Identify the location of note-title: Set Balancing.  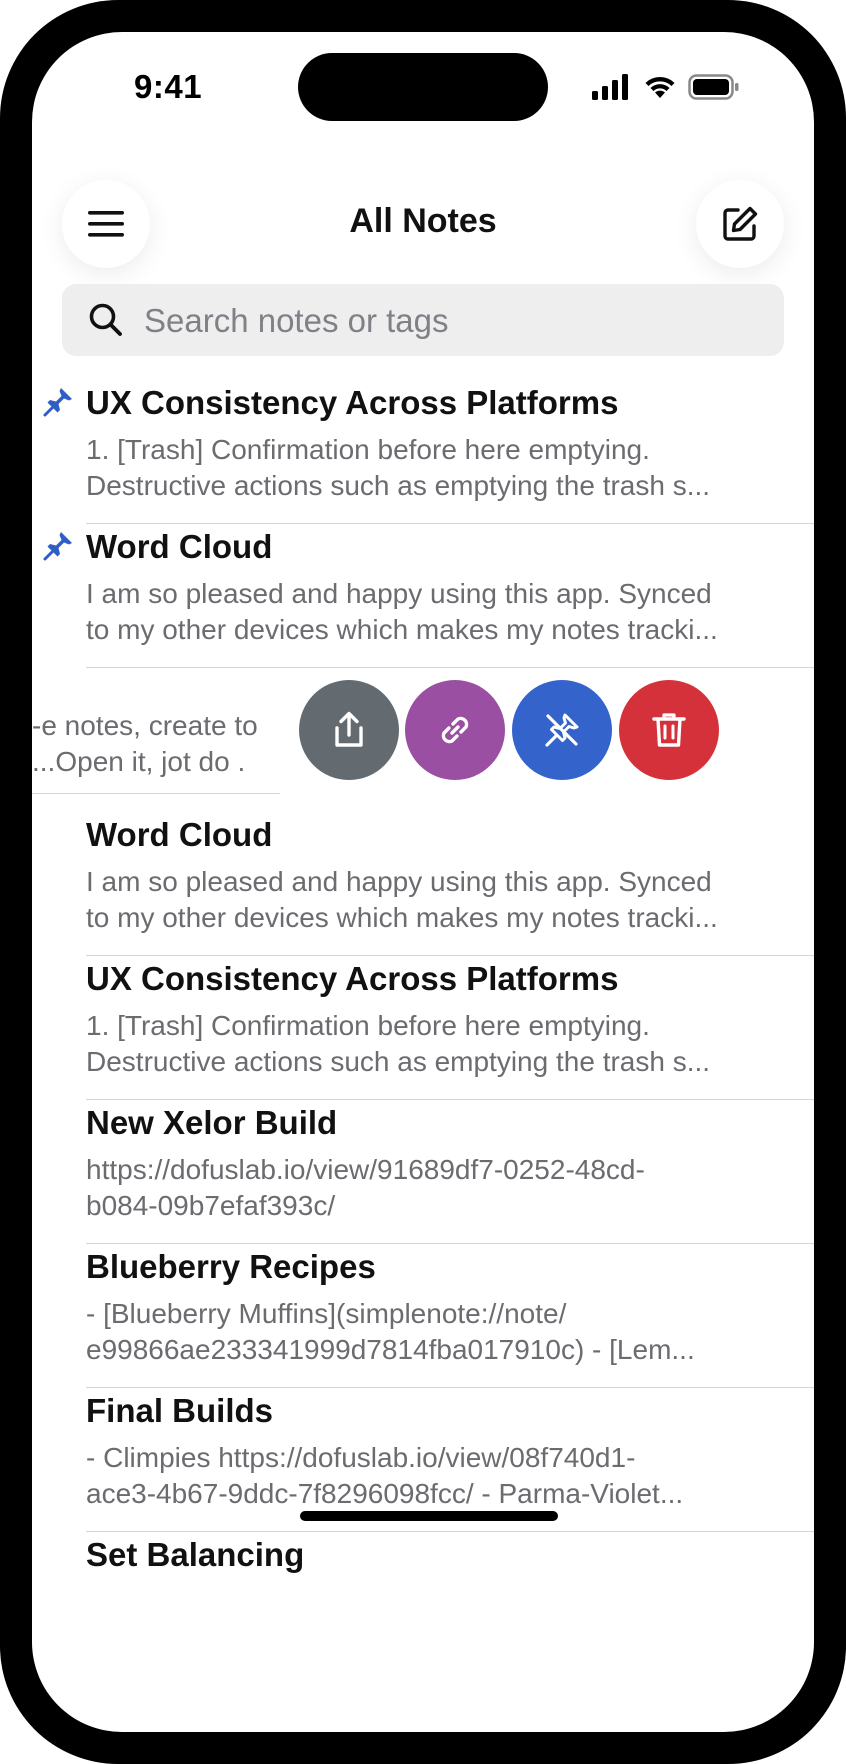
(195, 1554).